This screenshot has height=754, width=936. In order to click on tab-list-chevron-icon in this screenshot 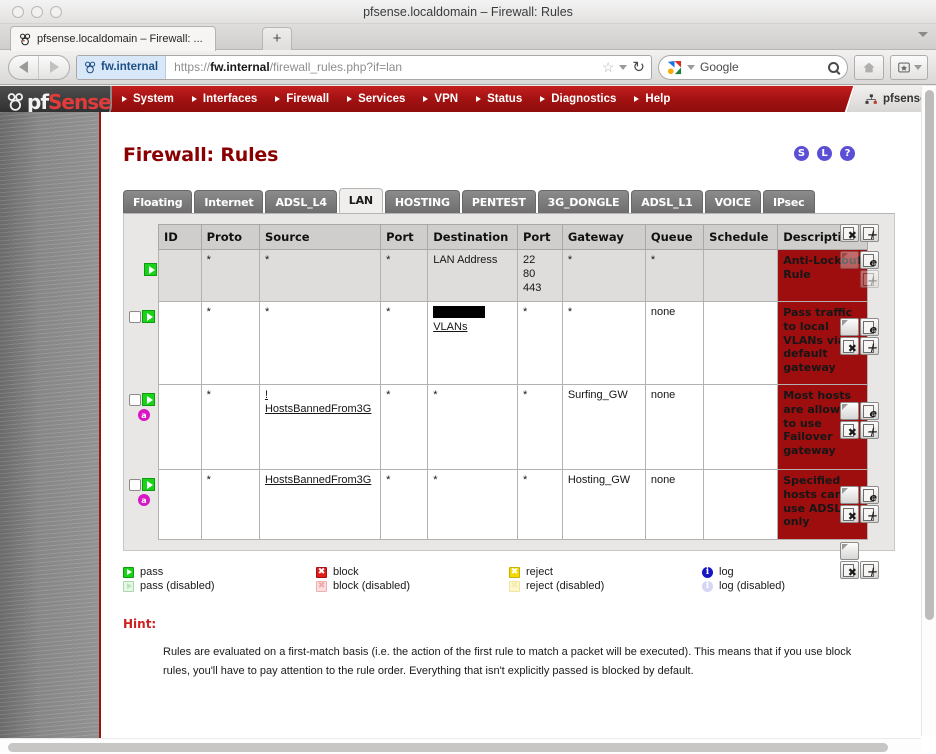, I will do `click(923, 34)`.